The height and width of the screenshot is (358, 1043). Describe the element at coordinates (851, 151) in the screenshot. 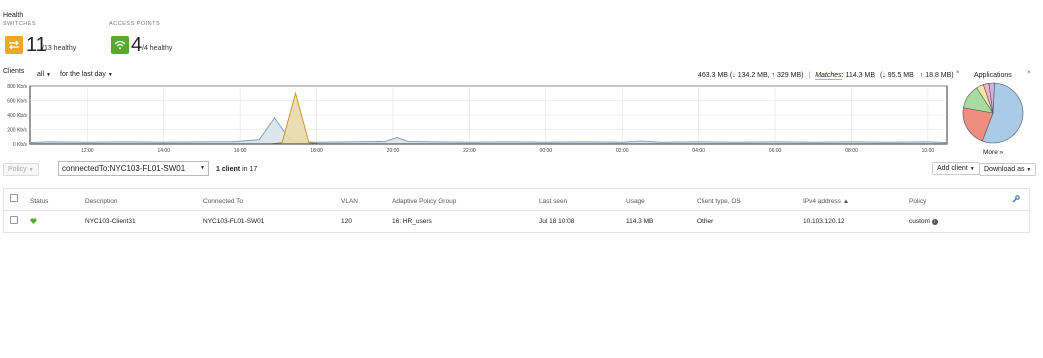

I see `x-tick-label: 08:00` at that location.